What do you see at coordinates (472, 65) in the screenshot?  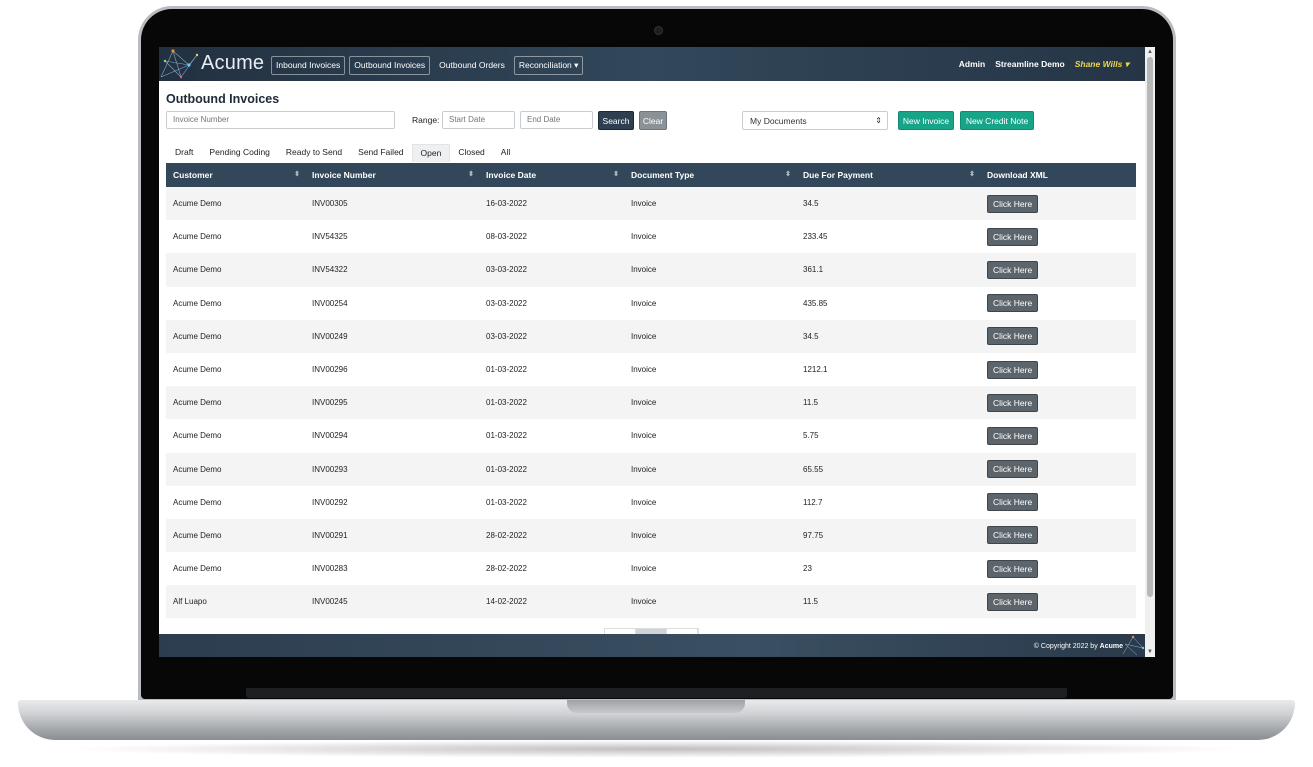 I see `nav-outbound-orders: Outbound Orders` at bounding box center [472, 65].